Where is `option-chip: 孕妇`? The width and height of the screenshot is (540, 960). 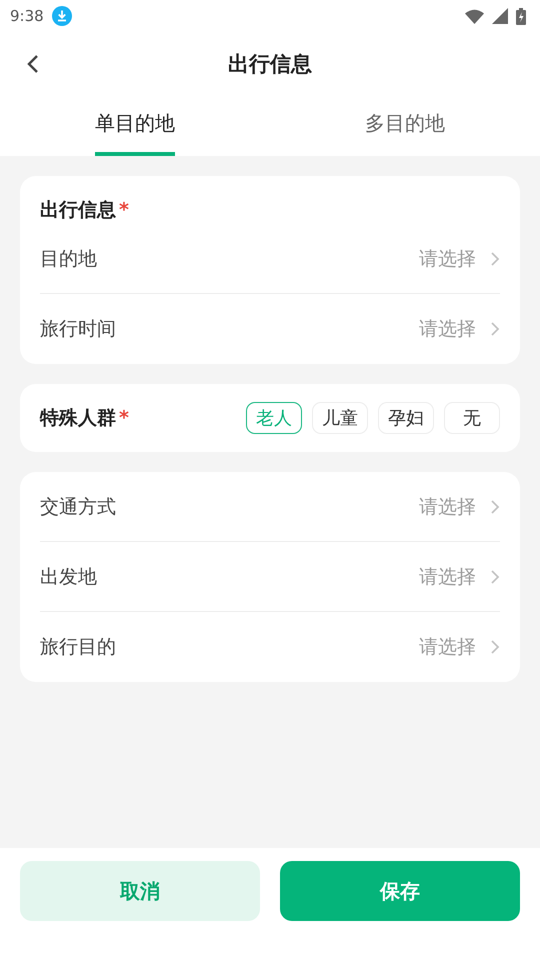 option-chip: 孕妇 is located at coordinates (406, 418).